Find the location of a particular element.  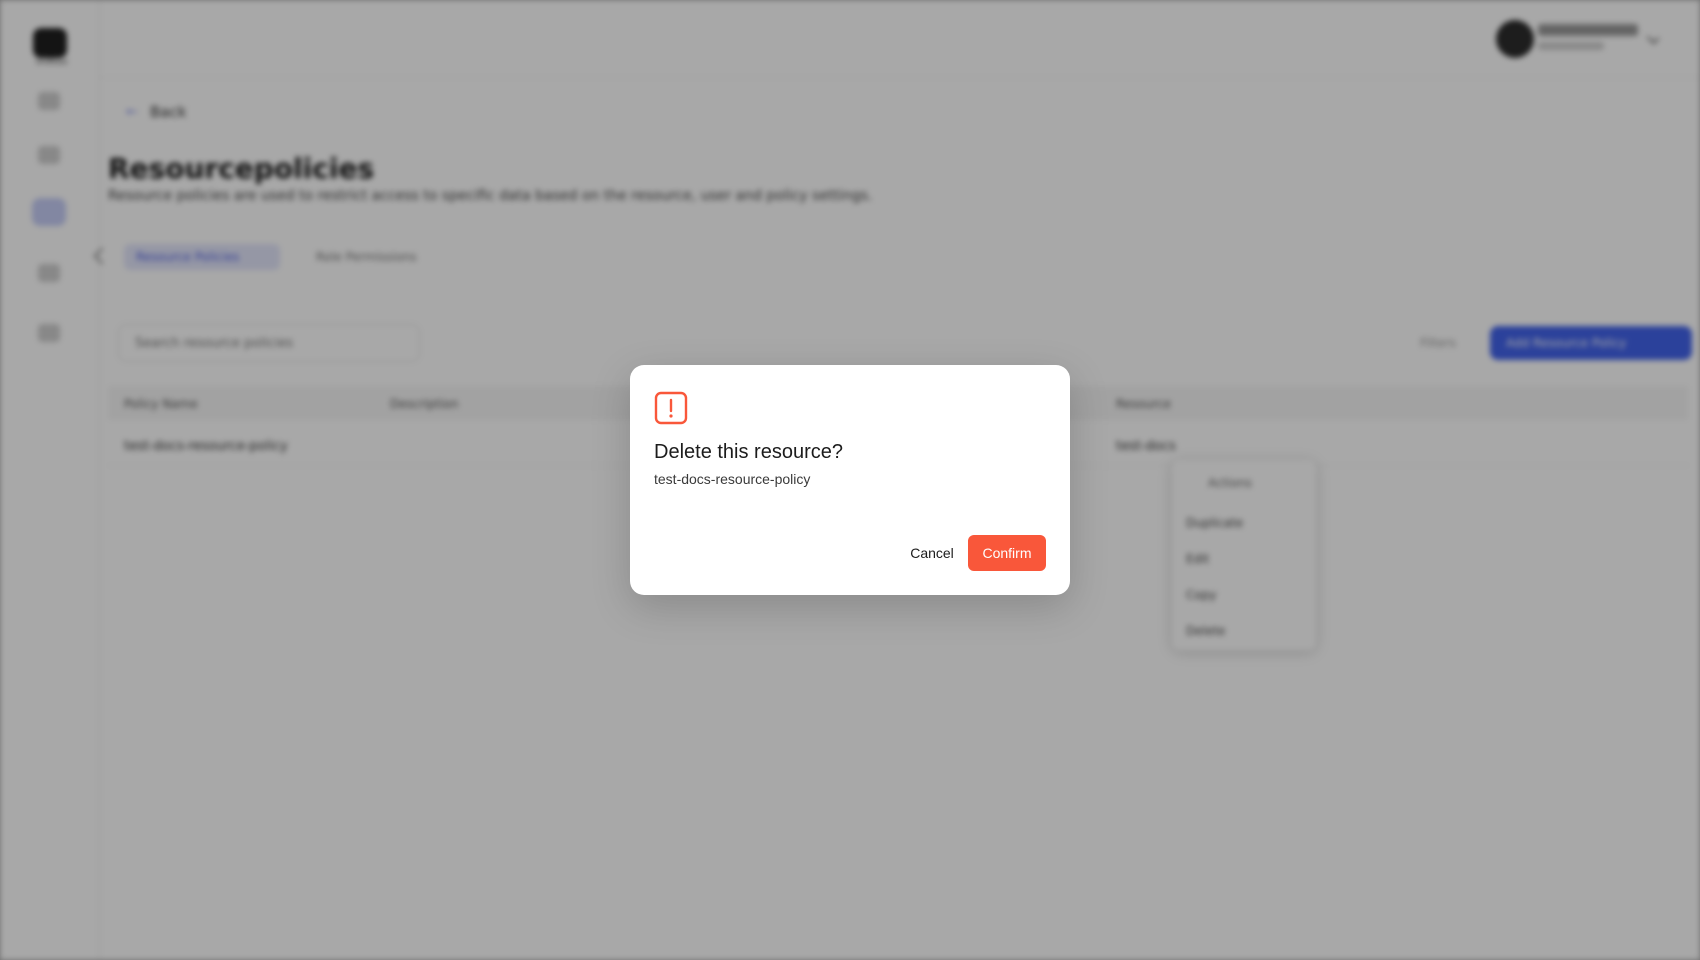

dialog-title: Delete this resource? is located at coordinates (748, 452).